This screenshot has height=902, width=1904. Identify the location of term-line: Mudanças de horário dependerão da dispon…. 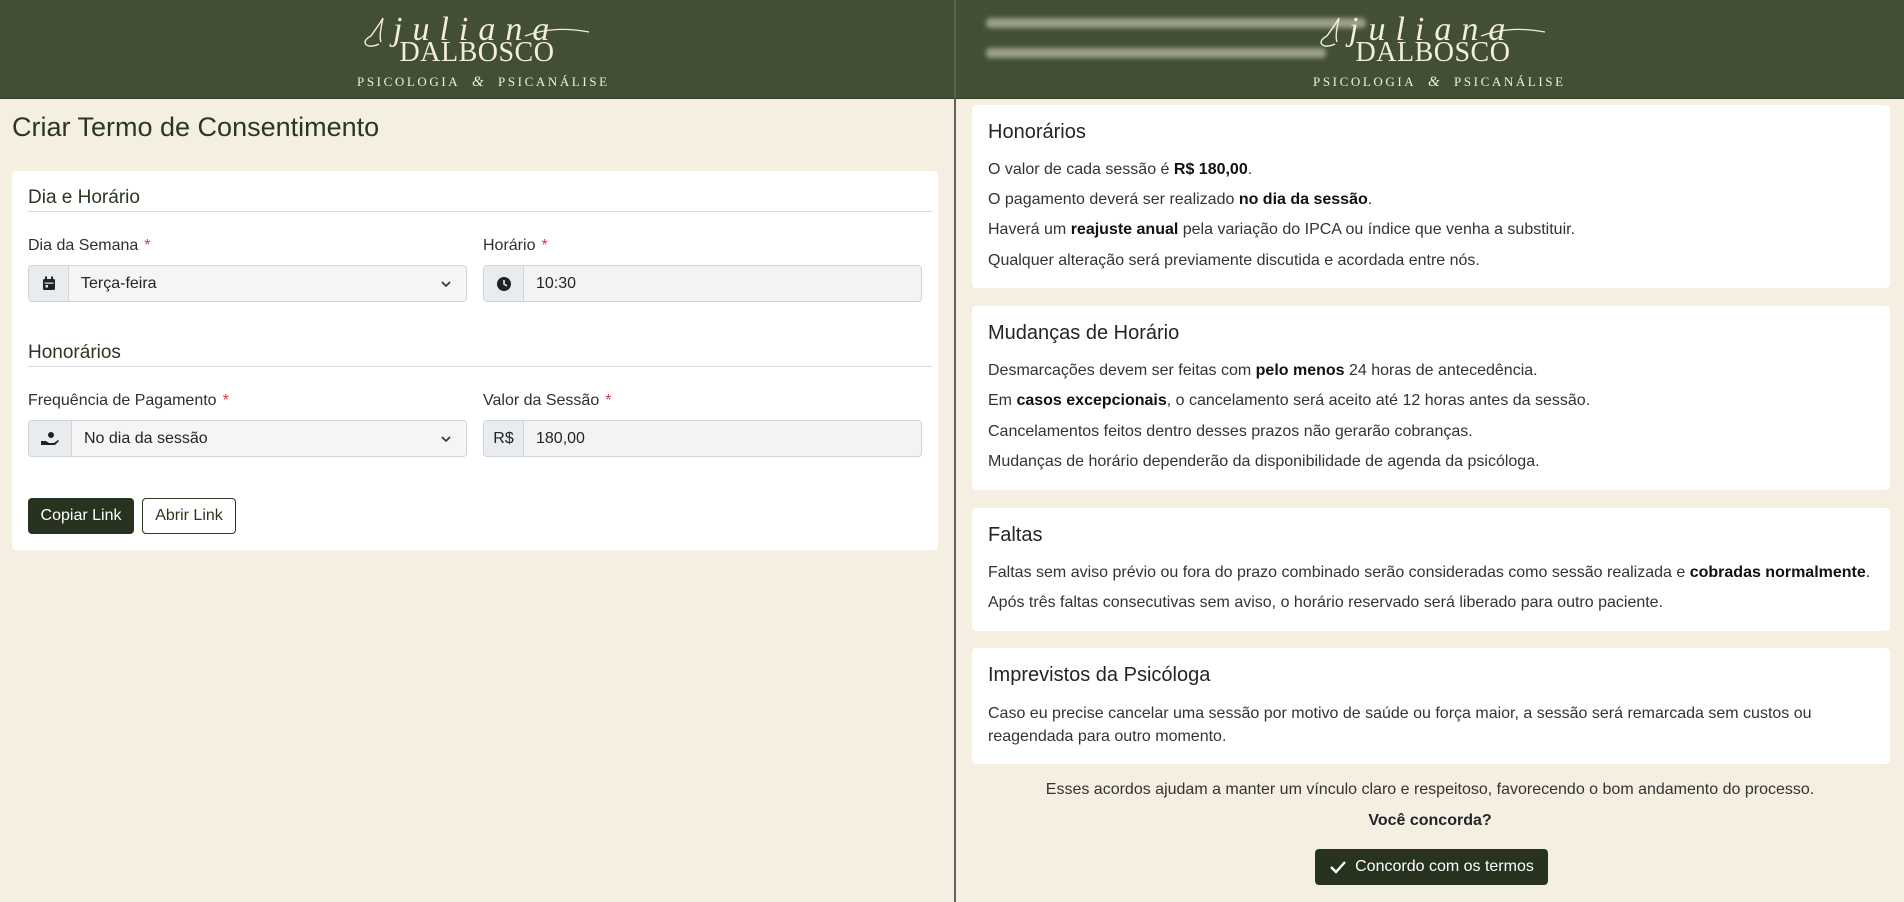
(1264, 461).